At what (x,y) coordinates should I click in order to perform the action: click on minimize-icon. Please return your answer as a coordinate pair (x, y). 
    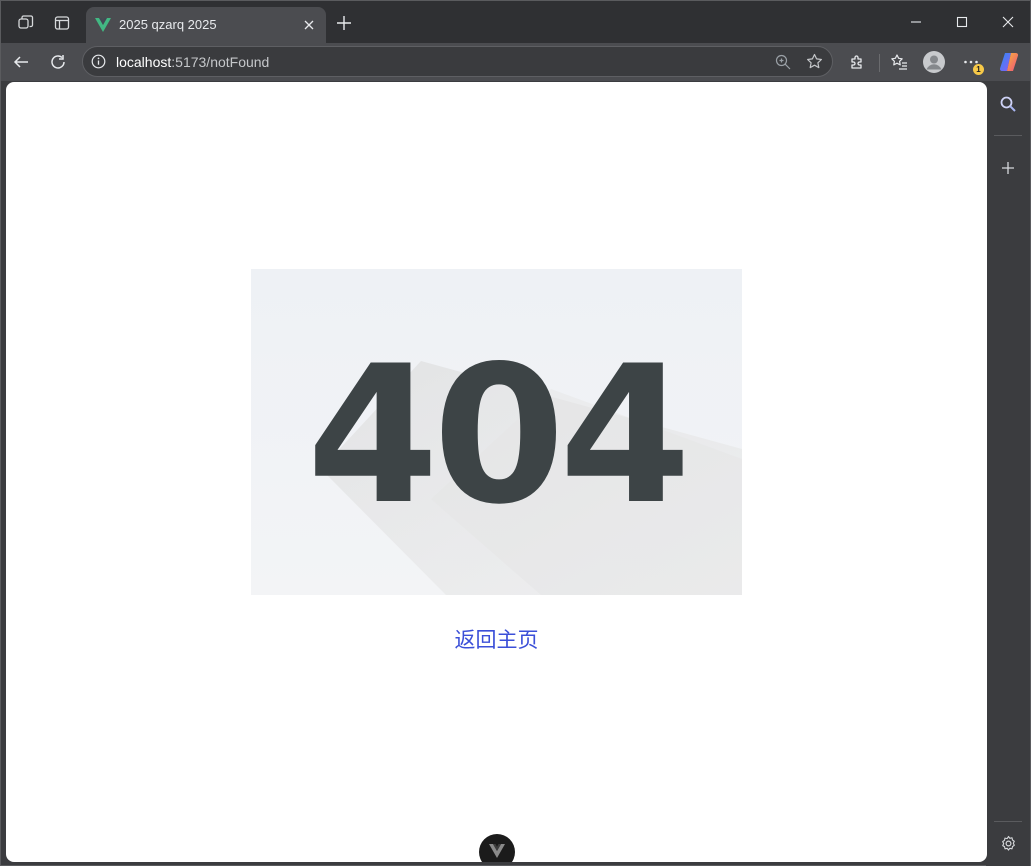
    Looking at the image, I should click on (916, 22).